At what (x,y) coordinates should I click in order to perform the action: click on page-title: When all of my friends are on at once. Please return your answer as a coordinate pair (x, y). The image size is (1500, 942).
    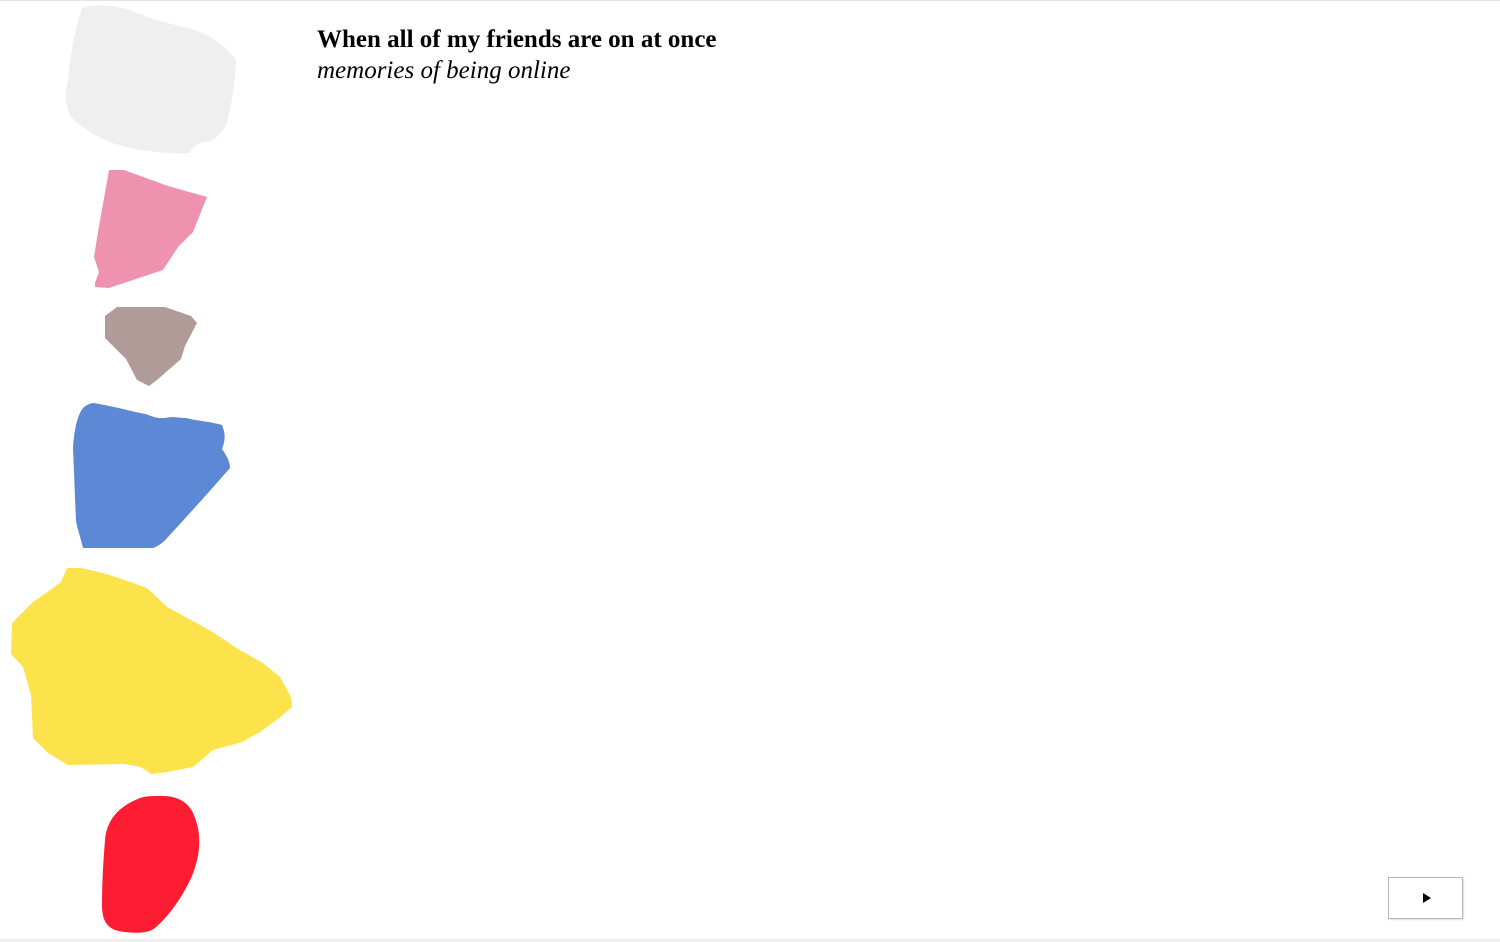
    Looking at the image, I should click on (517, 39).